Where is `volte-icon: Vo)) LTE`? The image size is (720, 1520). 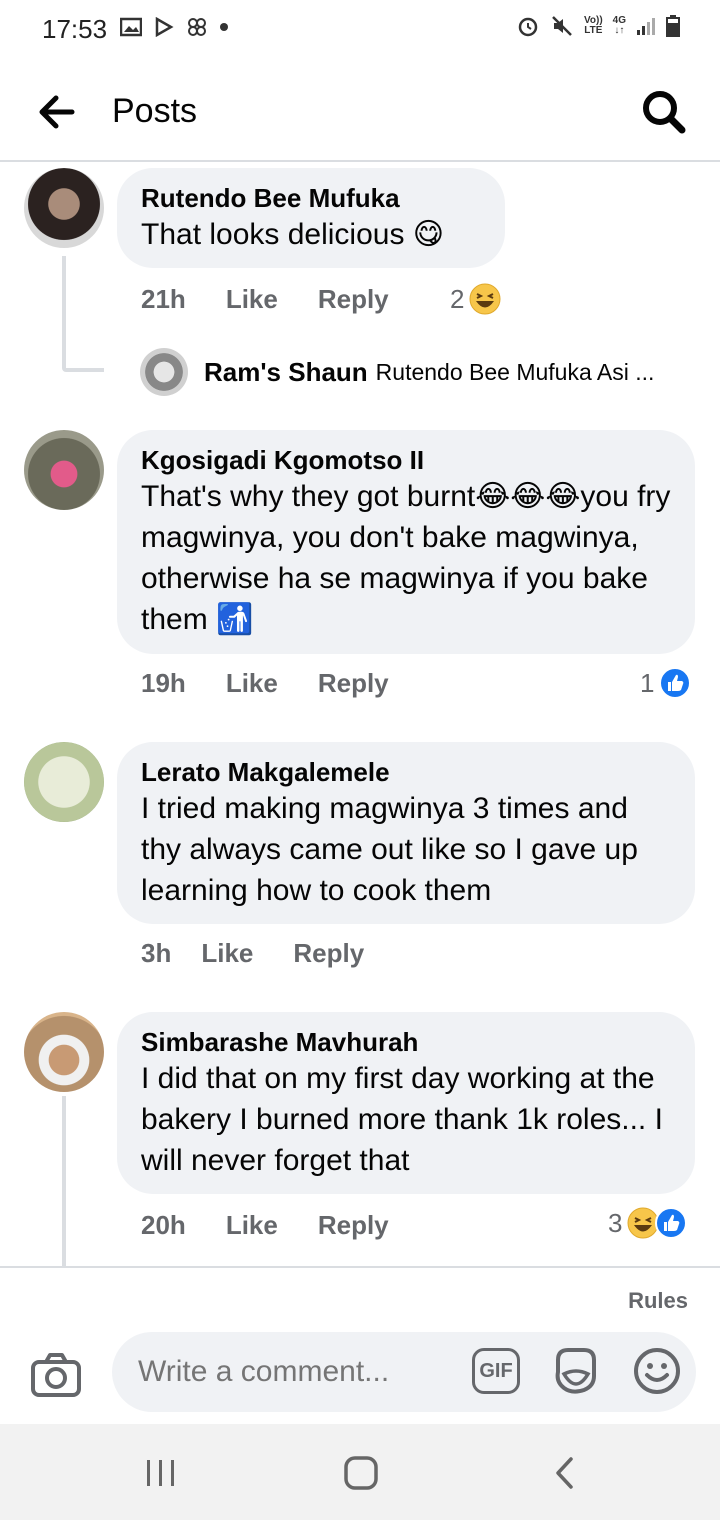
volte-icon: Vo)) LTE is located at coordinates (593, 25).